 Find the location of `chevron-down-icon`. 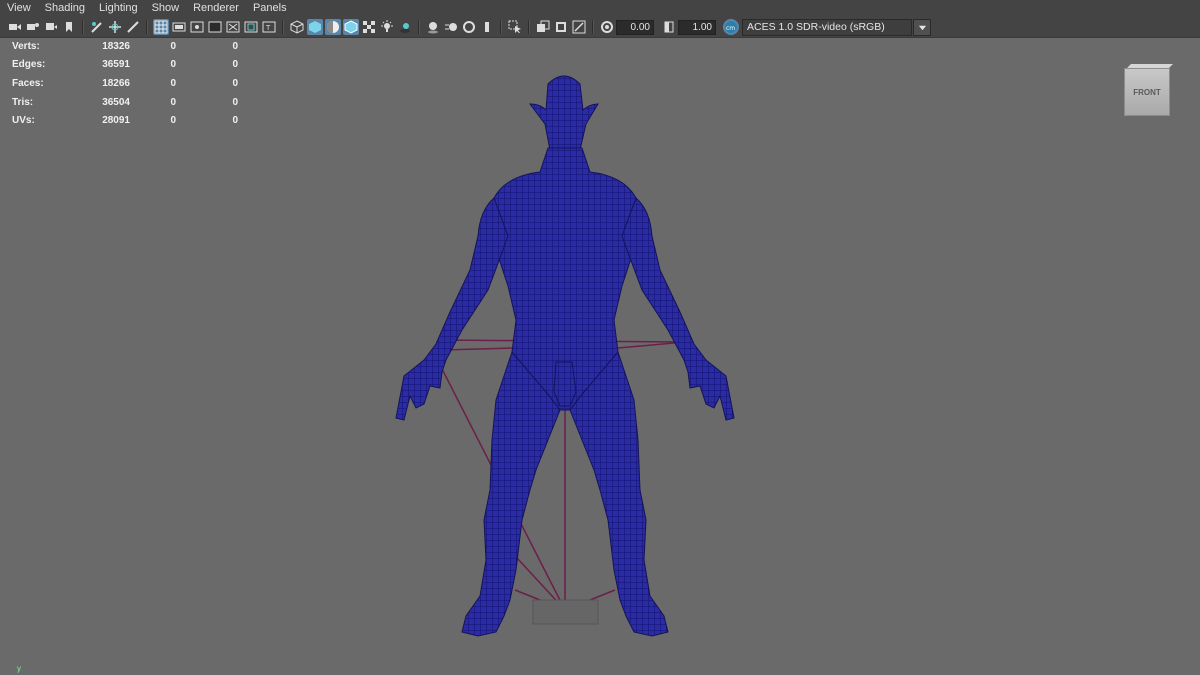

chevron-down-icon is located at coordinates (922, 27).